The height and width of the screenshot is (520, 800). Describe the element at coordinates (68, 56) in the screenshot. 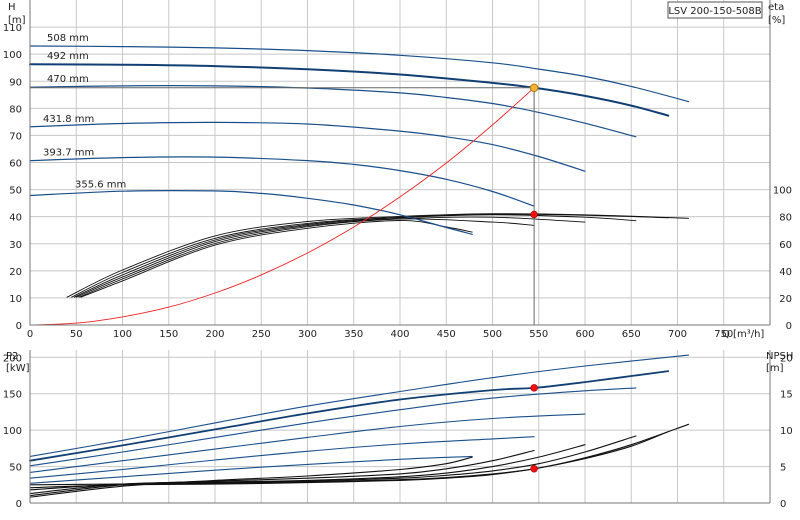

I see `impeller-diameter-label: 492 mm` at that location.